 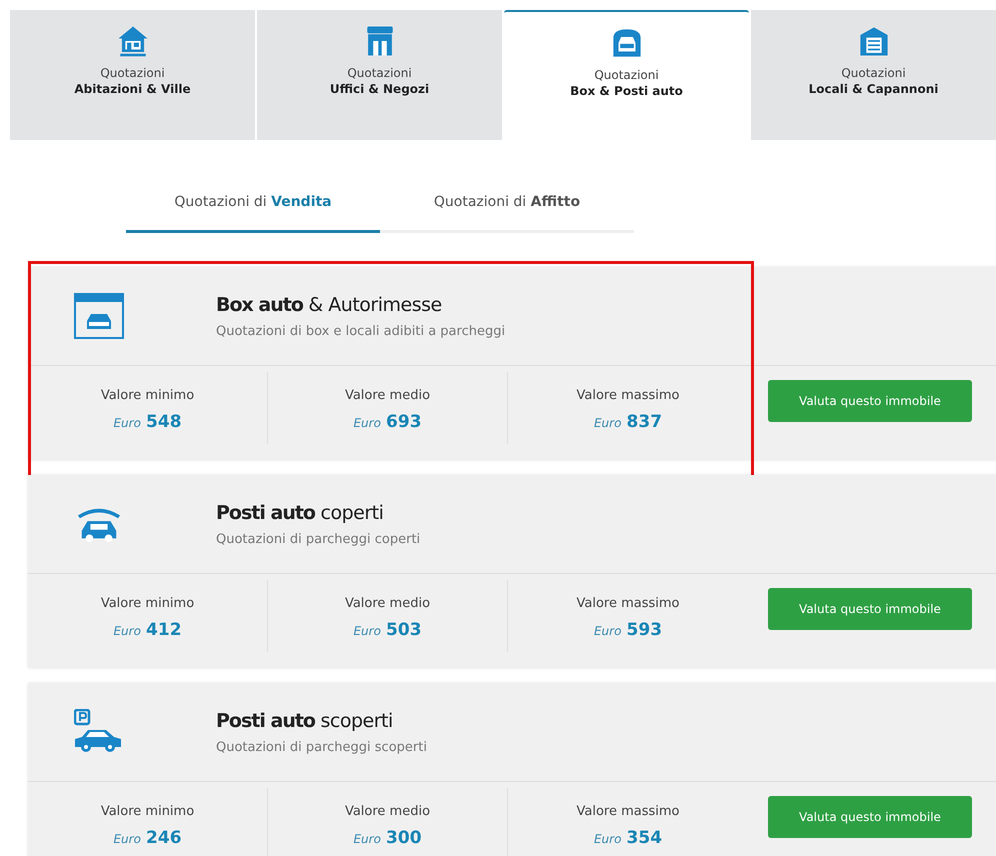 I want to click on price-value: Euro 354, so click(x=628, y=838).